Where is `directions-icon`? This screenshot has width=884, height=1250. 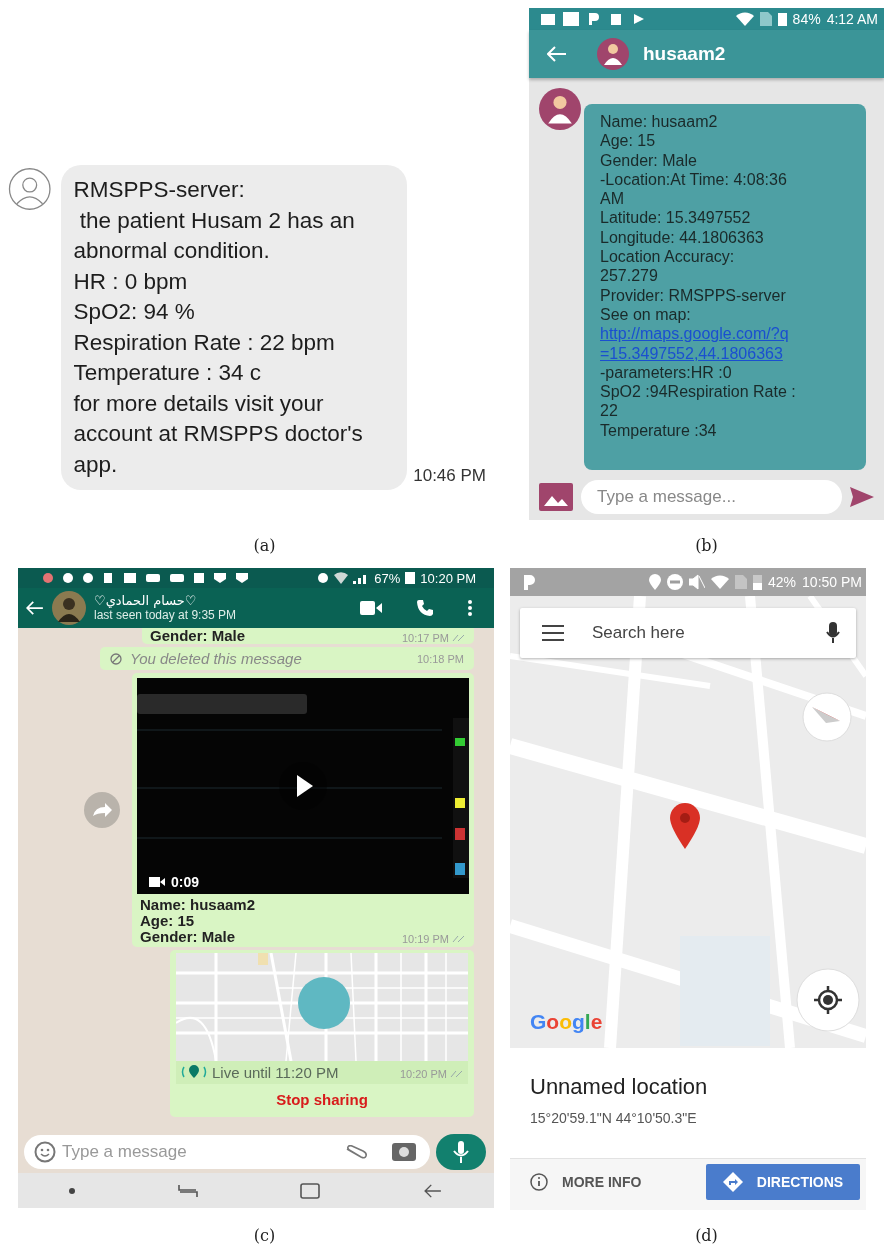 directions-icon is located at coordinates (732, 1181).